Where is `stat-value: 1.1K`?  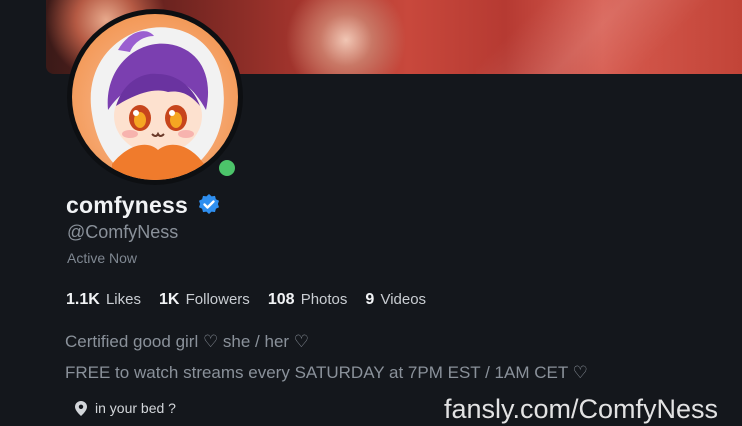 stat-value: 1.1K is located at coordinates (83, 299).